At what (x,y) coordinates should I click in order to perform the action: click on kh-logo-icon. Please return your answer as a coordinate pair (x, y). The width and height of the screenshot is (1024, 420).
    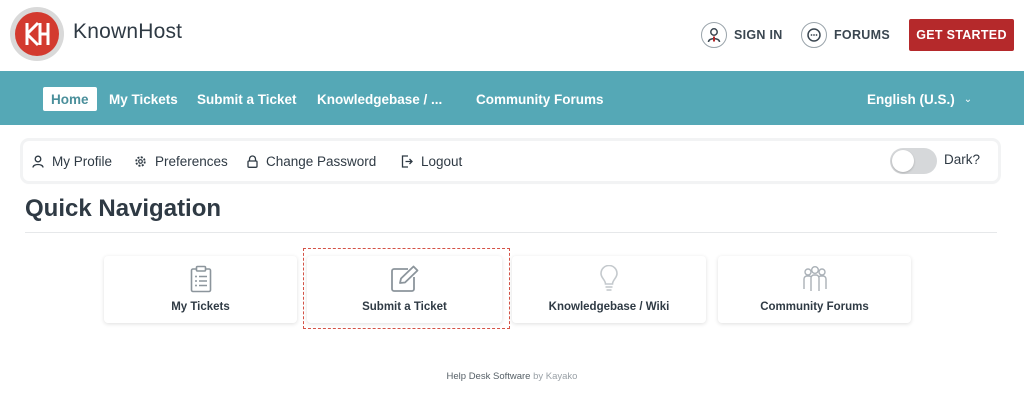
    Looking at the image, I should click on (37, 34).